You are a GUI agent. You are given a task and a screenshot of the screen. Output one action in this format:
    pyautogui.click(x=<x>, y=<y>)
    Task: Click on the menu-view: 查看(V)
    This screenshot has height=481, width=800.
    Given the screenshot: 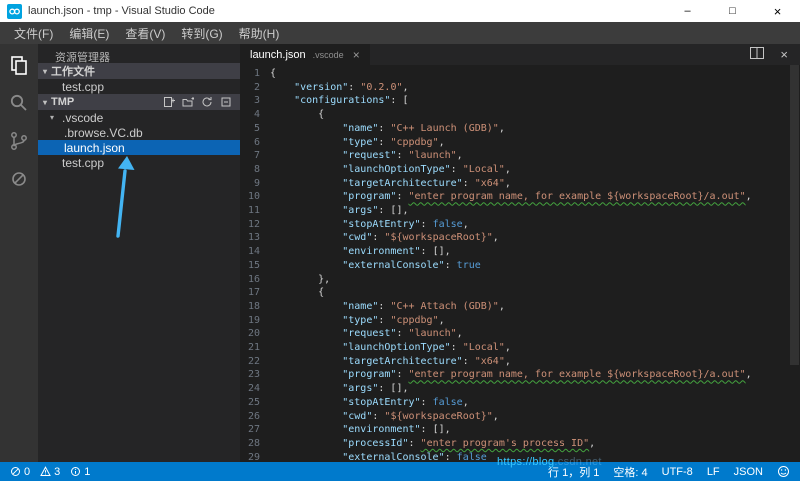 What is the action you would take?
    pyautogui.click(x=145, y=33)
    